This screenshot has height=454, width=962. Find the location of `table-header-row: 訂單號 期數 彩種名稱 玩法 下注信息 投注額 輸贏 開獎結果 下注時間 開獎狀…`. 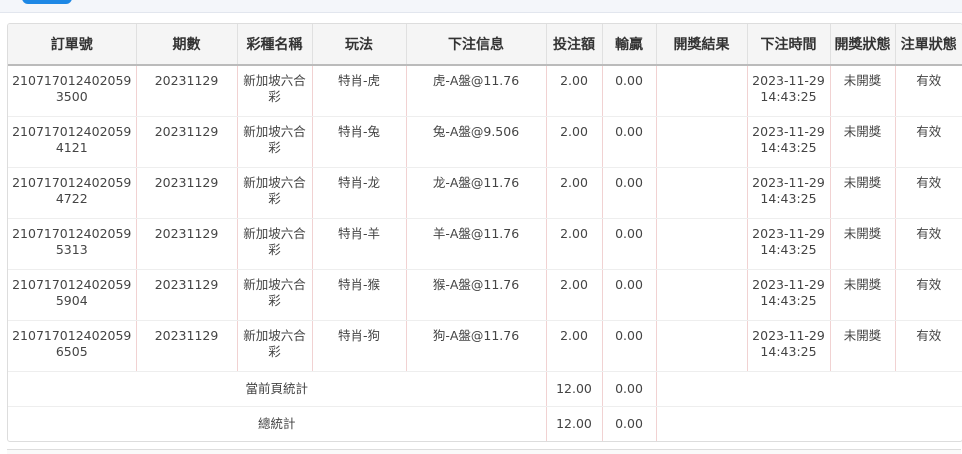

table-header-row: 訂單號 期數 彩種名稱 玩法 下注信息 投注額 輸贏 開獎結果 下注時間 開獎狀… is located at coordinates (485, 45).